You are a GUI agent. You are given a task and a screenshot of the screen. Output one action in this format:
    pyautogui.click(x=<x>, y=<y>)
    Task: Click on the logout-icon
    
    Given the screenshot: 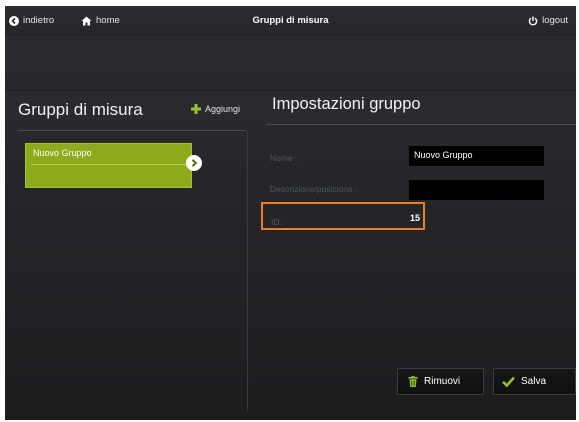 What is the action you would take?
    pyautogui.click(x=533, y=20)
    